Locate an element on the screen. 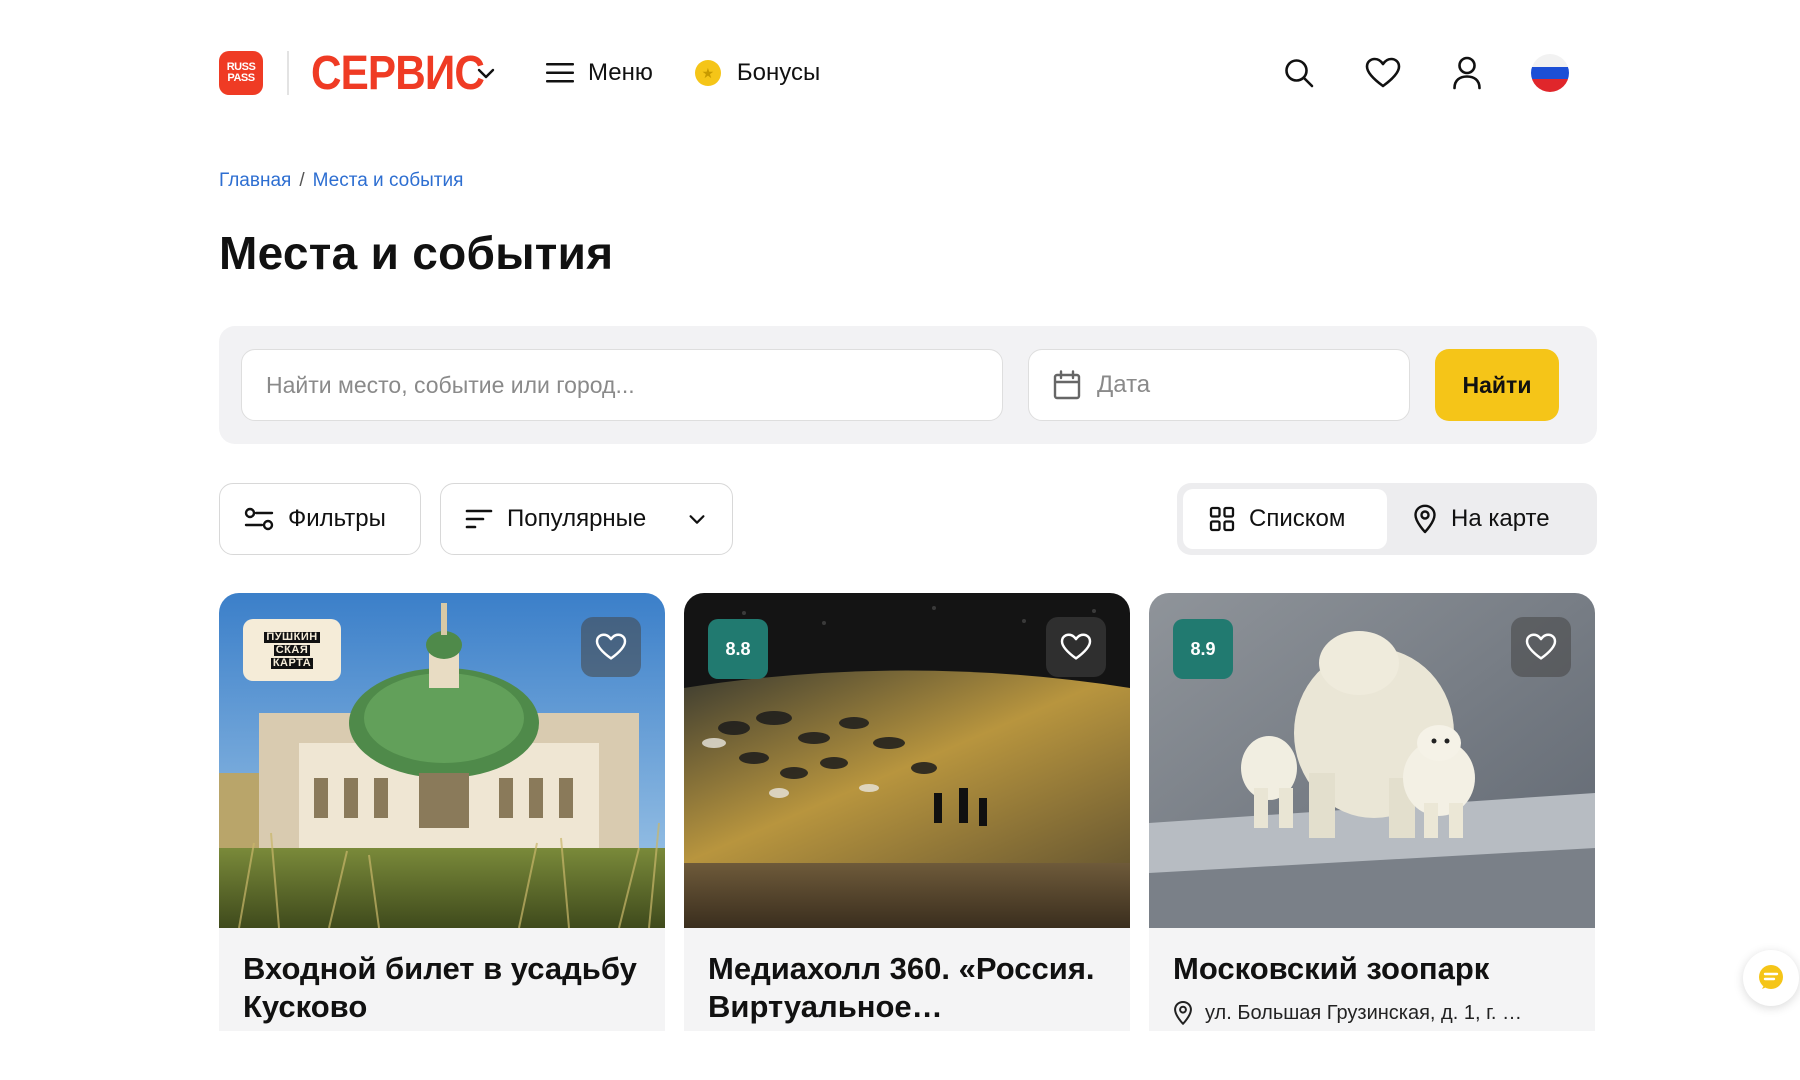 Image resolution: width=1800 pixels, height=1080 pixels. view-map-option: На карте is located at coordinates (1481, 519).